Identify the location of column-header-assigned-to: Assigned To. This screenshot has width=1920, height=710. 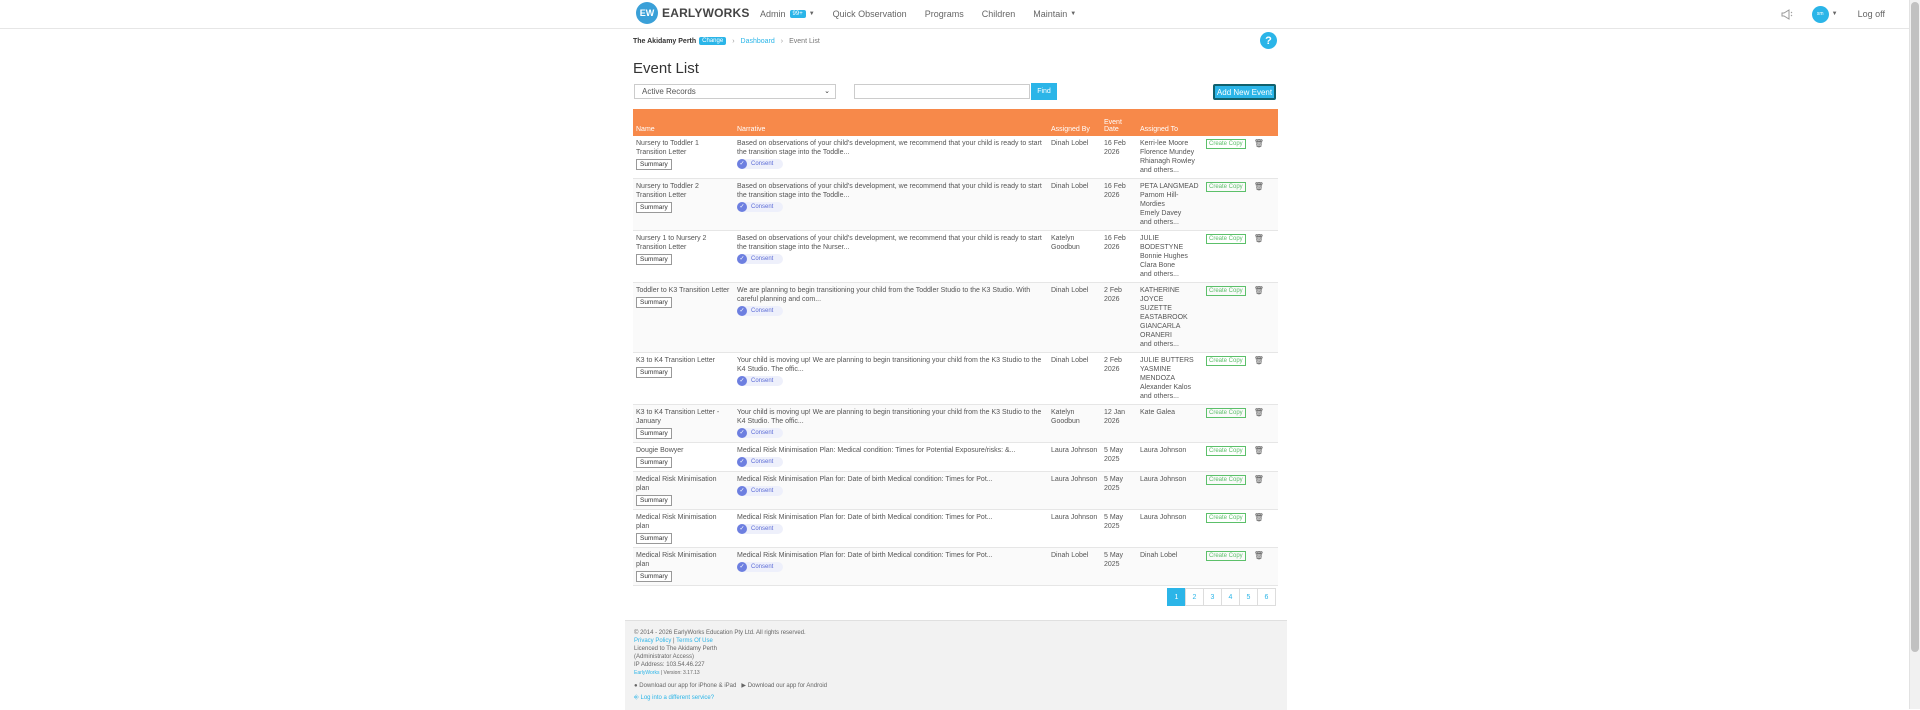
(1170, 122).